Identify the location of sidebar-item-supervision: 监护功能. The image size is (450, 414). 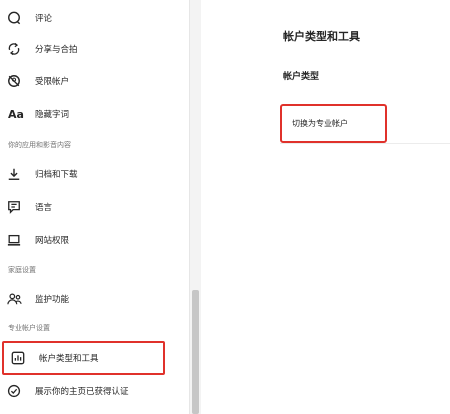
(37, 299).